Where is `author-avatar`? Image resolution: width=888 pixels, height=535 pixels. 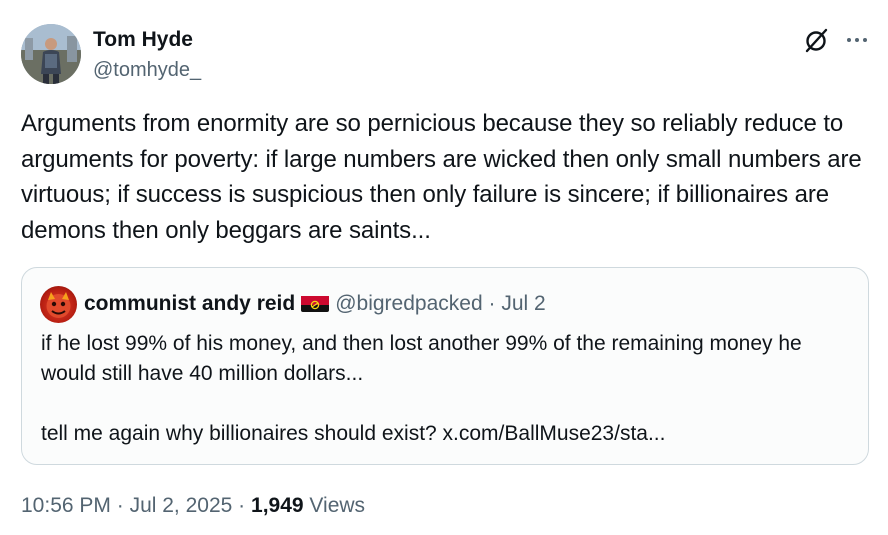 author-avatar is located at coordinates (51, 54).